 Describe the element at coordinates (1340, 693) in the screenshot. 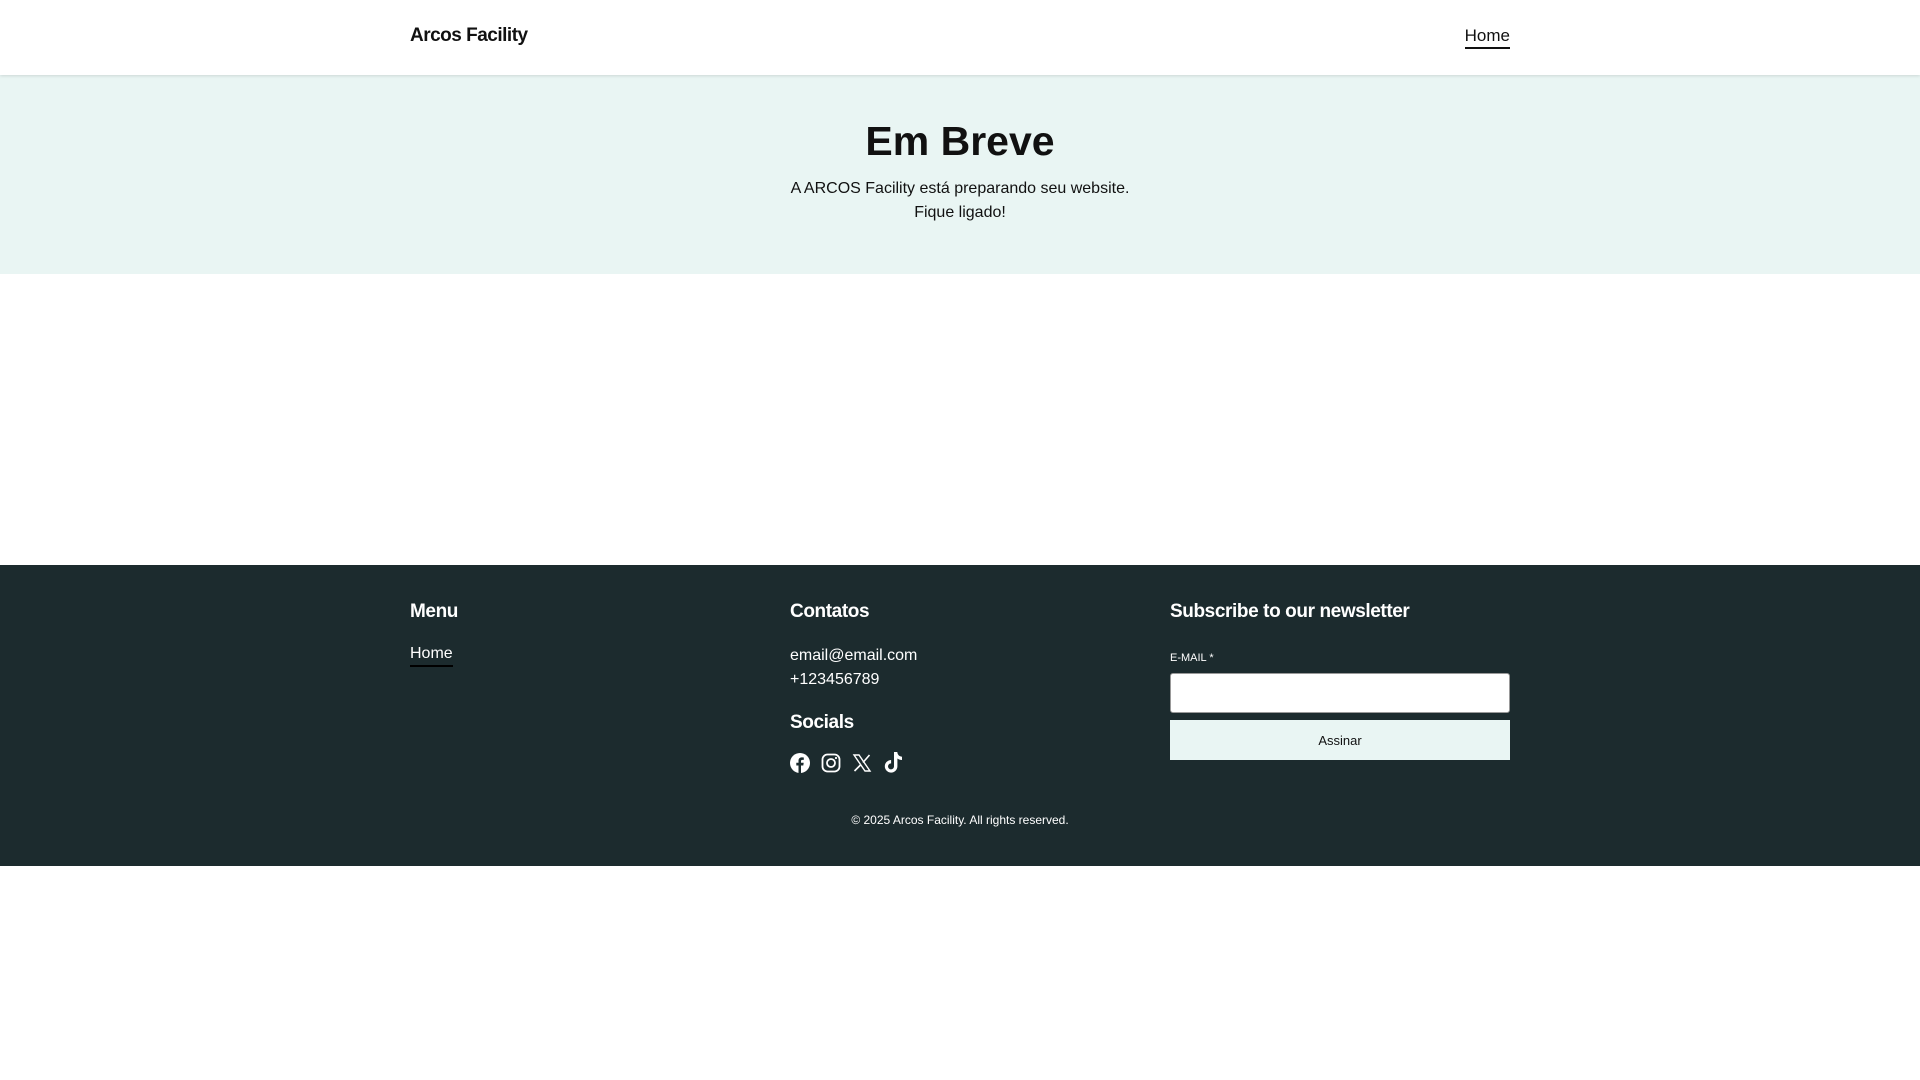

I see `newsletter-email-input` at that location.